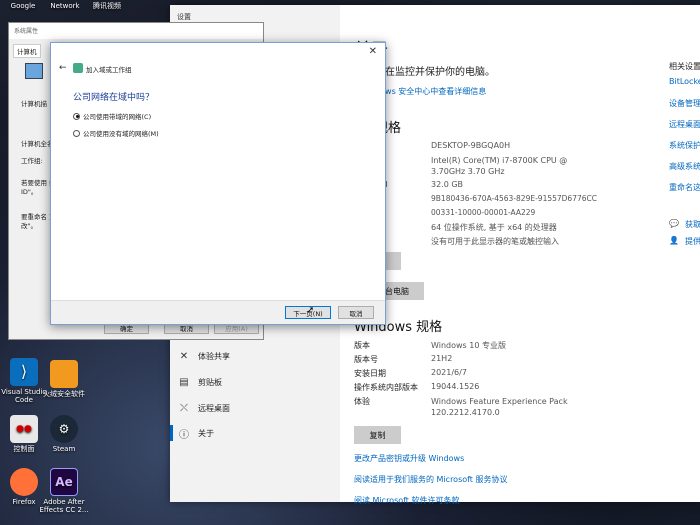 Image resolution: width=700 pixels, height=525 pixels. I want to click on desktop-icon-huorong: 火绒安全软件, so click(64, 379).